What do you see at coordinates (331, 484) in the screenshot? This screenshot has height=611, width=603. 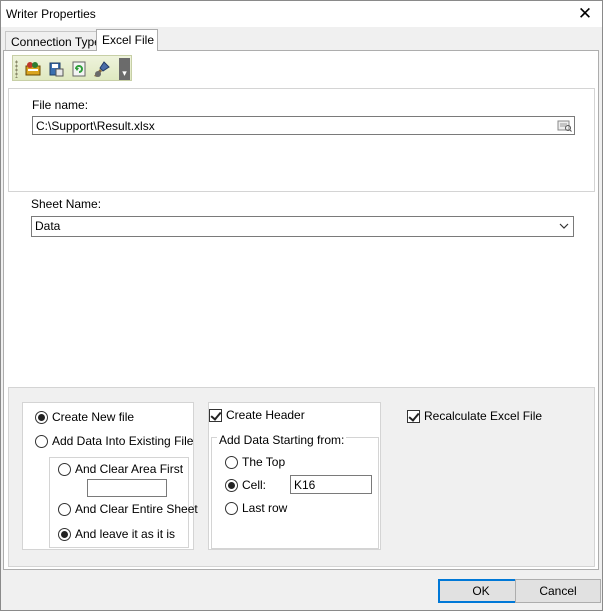 I see `start-cell-field: K16` at bounding box center [331, 484].